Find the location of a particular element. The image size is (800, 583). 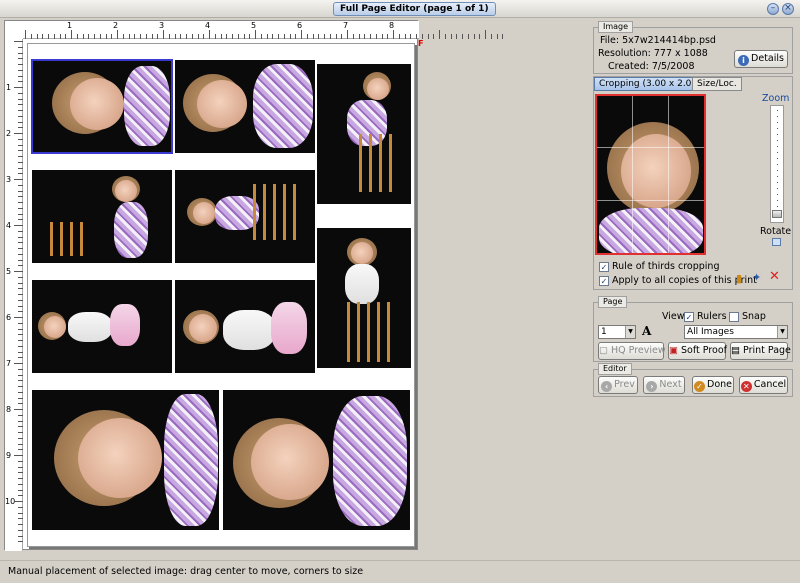

crop-preview is located at coordinates (650, 174).